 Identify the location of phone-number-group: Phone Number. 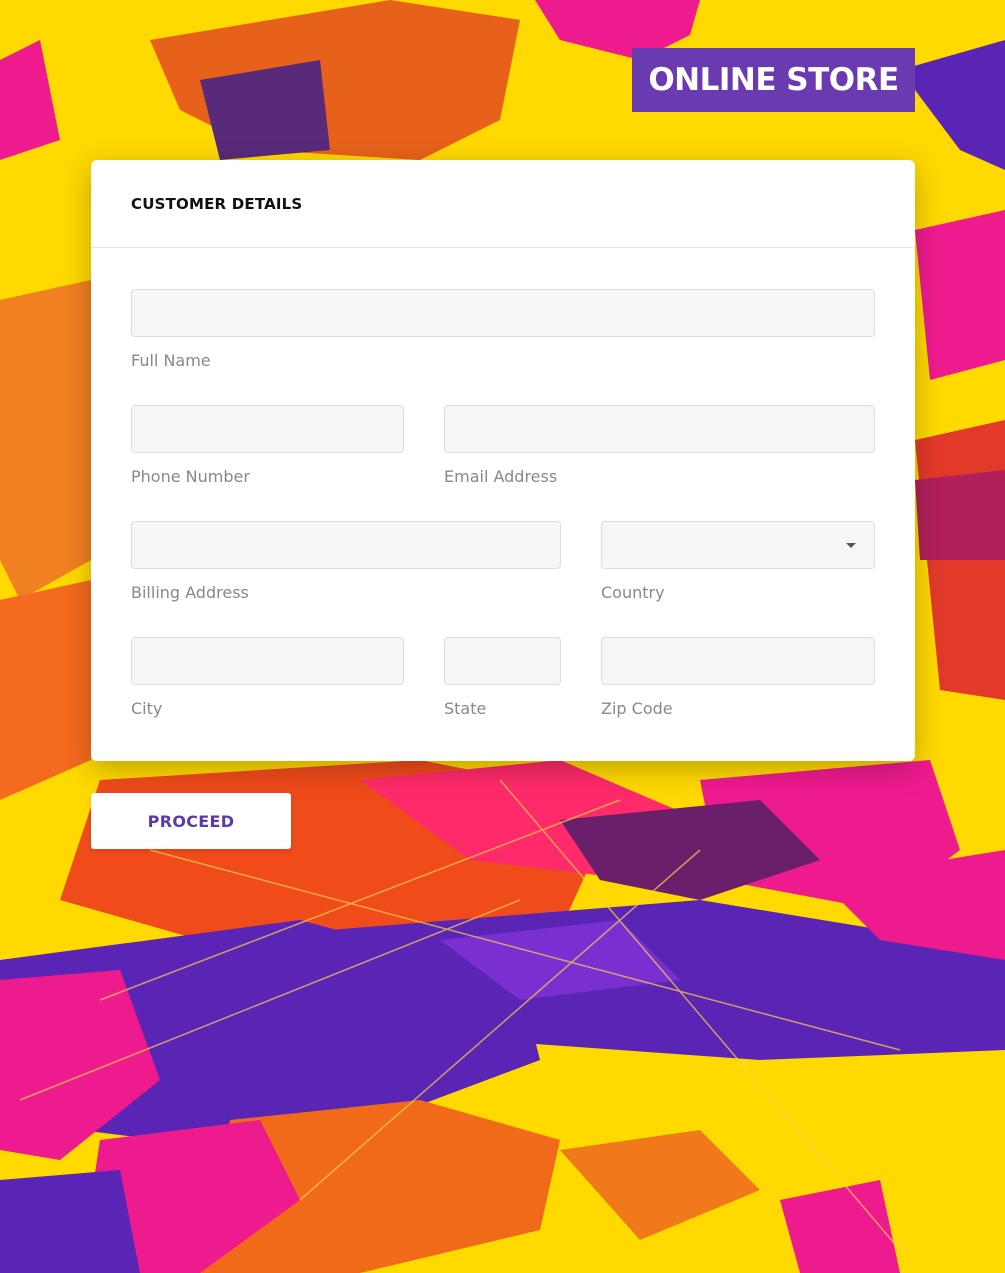
(267, 446).